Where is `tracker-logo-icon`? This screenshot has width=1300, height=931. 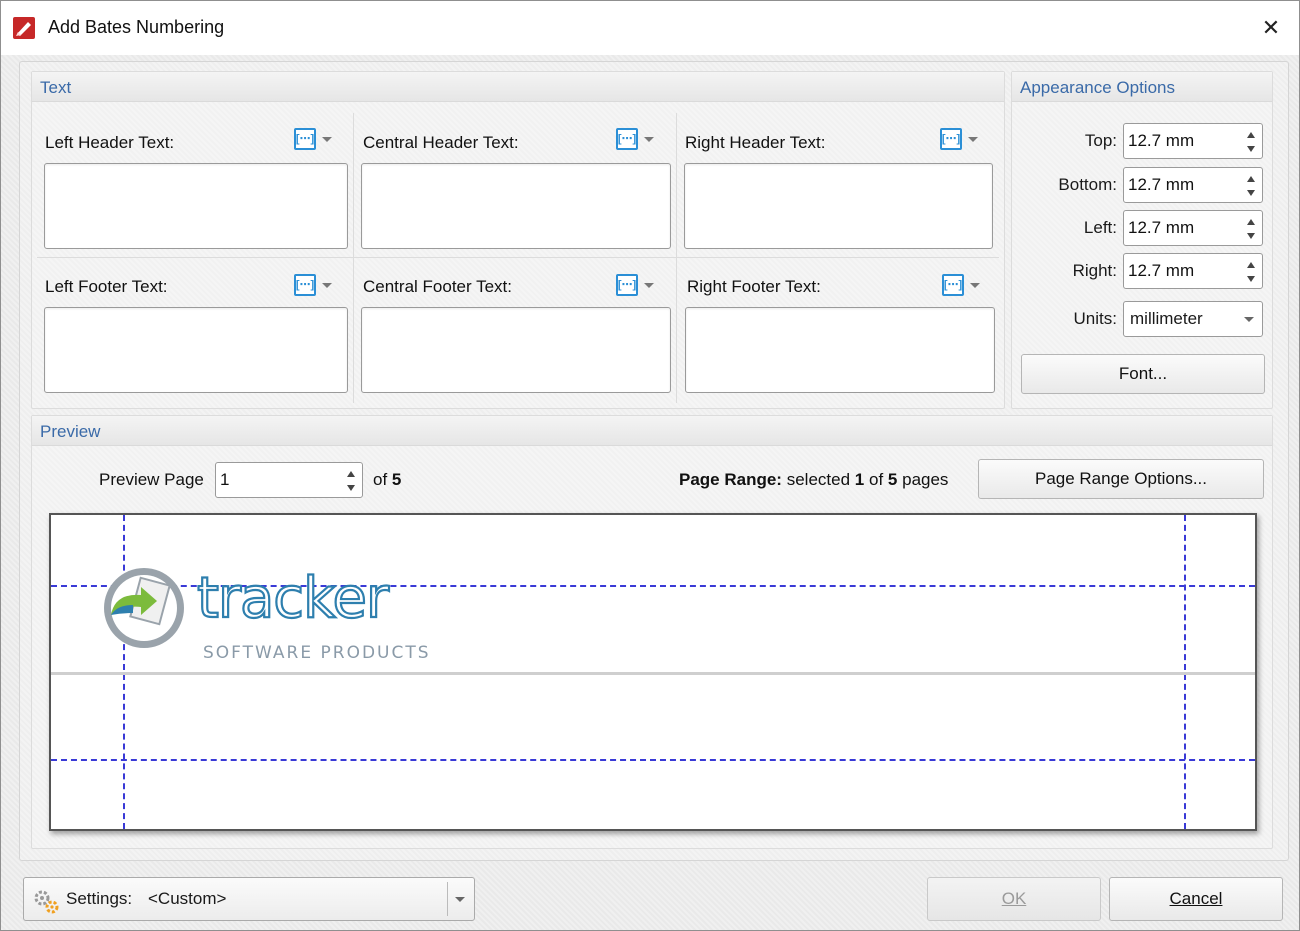
tracker-logo-icon is located at coordinates (144, 608).